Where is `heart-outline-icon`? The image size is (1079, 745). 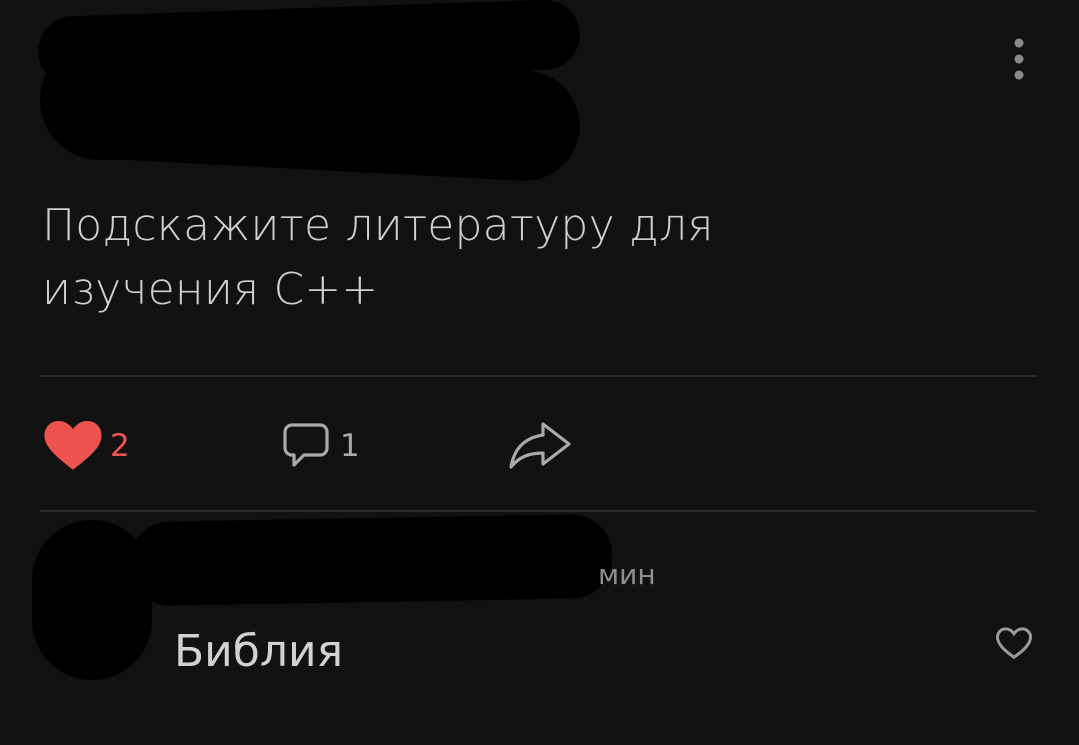 heart-outline-icon is located at coordinates (1014, 643).